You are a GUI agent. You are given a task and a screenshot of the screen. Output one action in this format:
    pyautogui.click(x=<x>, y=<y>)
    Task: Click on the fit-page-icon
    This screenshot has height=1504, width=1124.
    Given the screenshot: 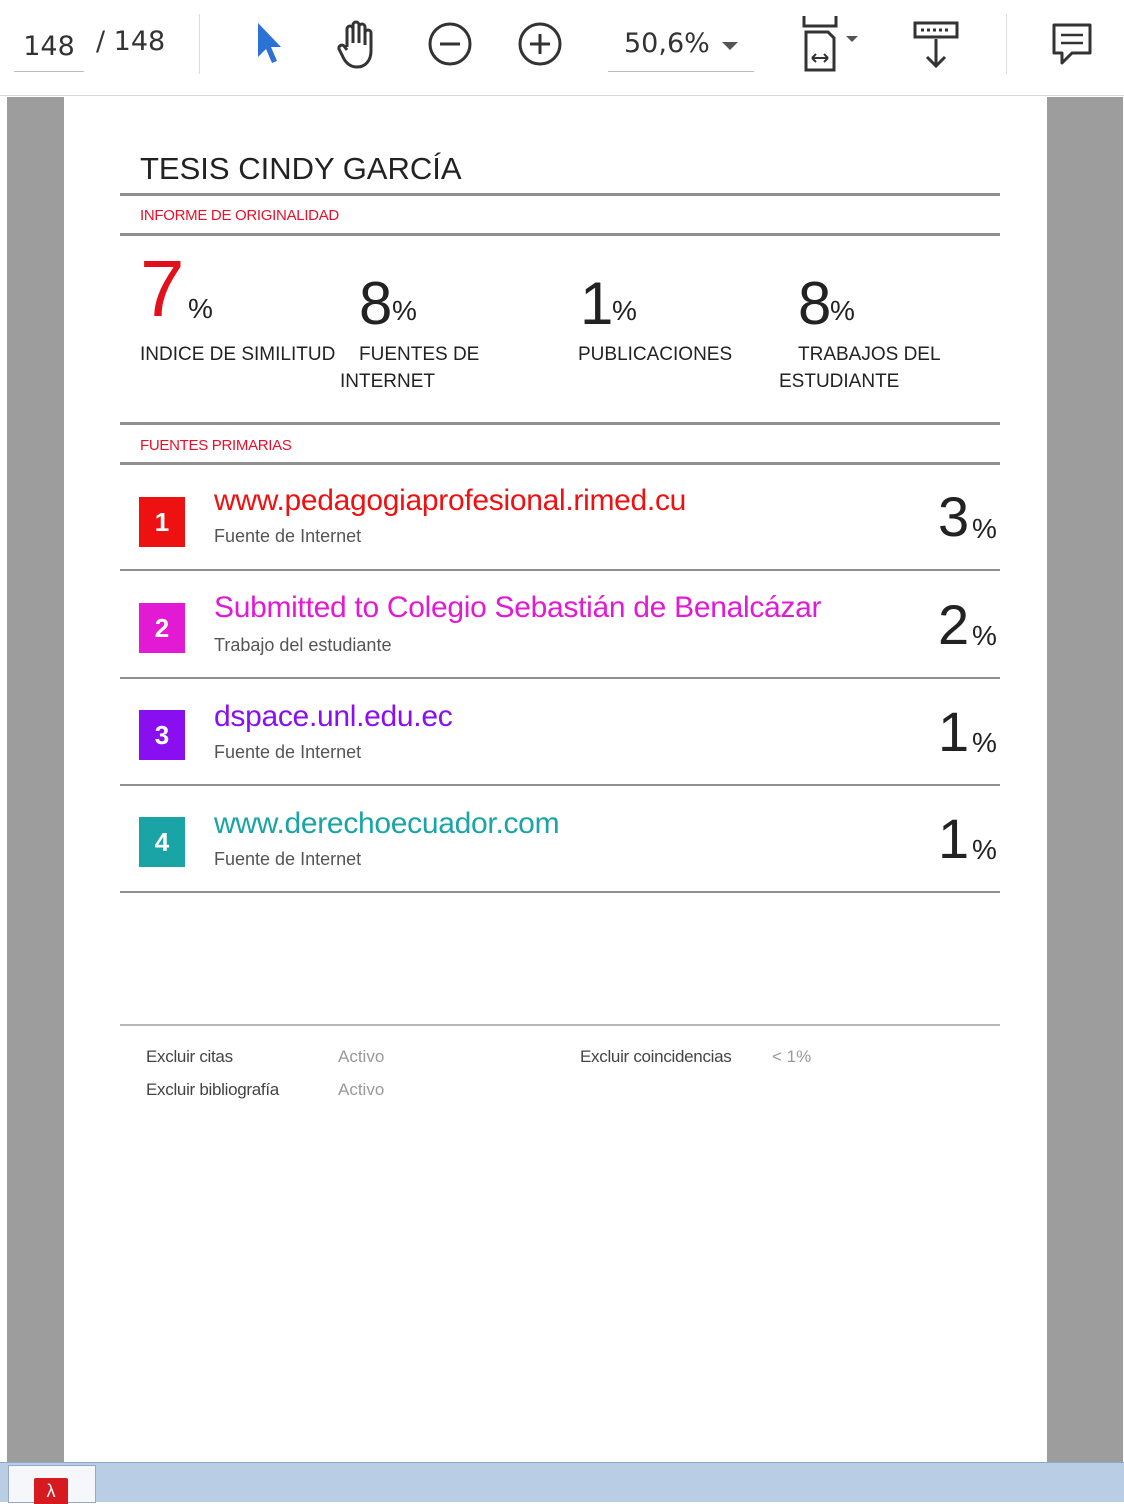 What is the action you would take?
    pyautogui.click(x=830, y=44)
    